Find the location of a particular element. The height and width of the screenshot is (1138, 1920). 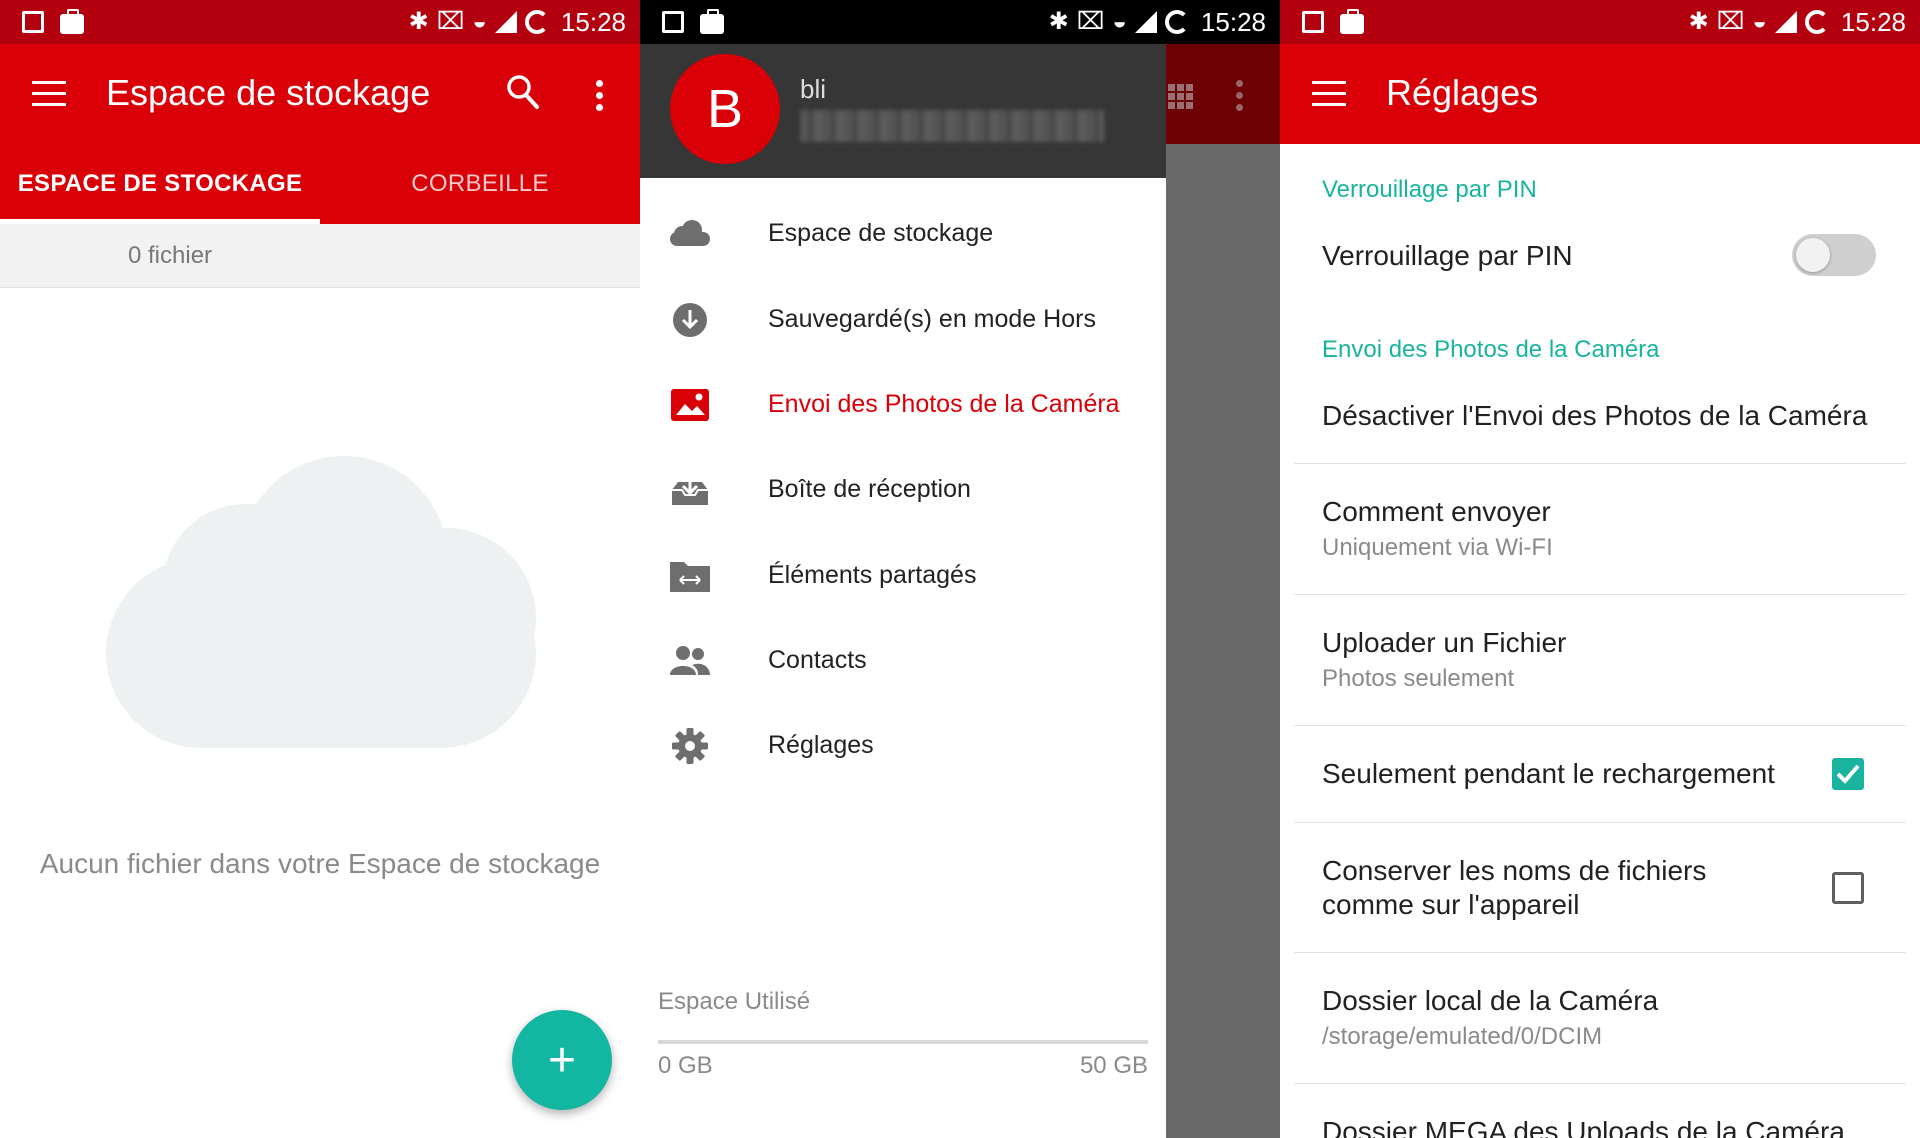

checkmark-icon is located at coordinates (1848, 774).